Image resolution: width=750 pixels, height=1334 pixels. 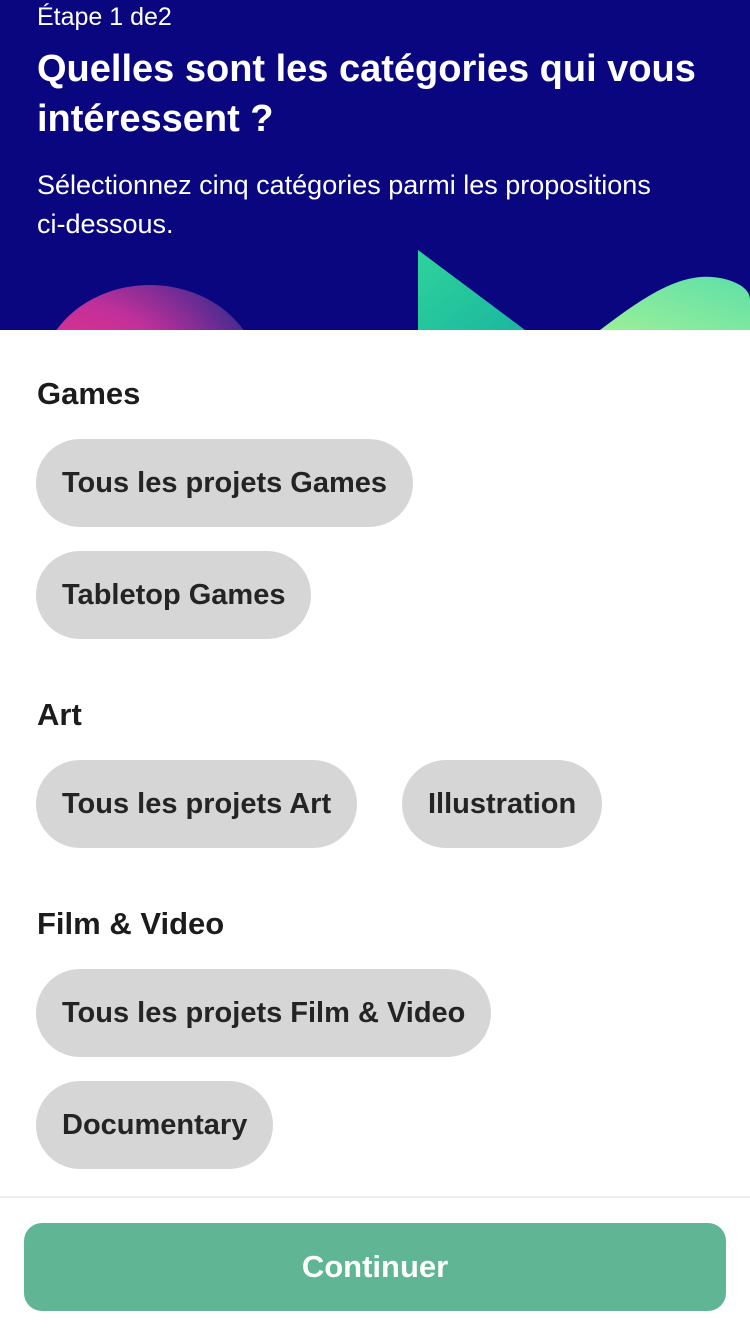 What do you see at coordinates (89, 393) in the screenshot?
I see `section-heading-games: Games` at bounding box center [89, 393].